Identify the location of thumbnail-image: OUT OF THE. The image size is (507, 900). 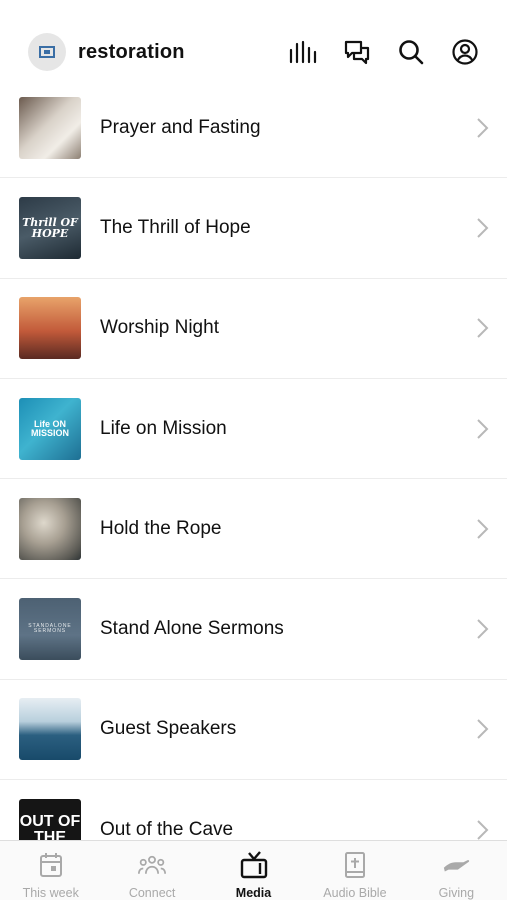
(50, 819).